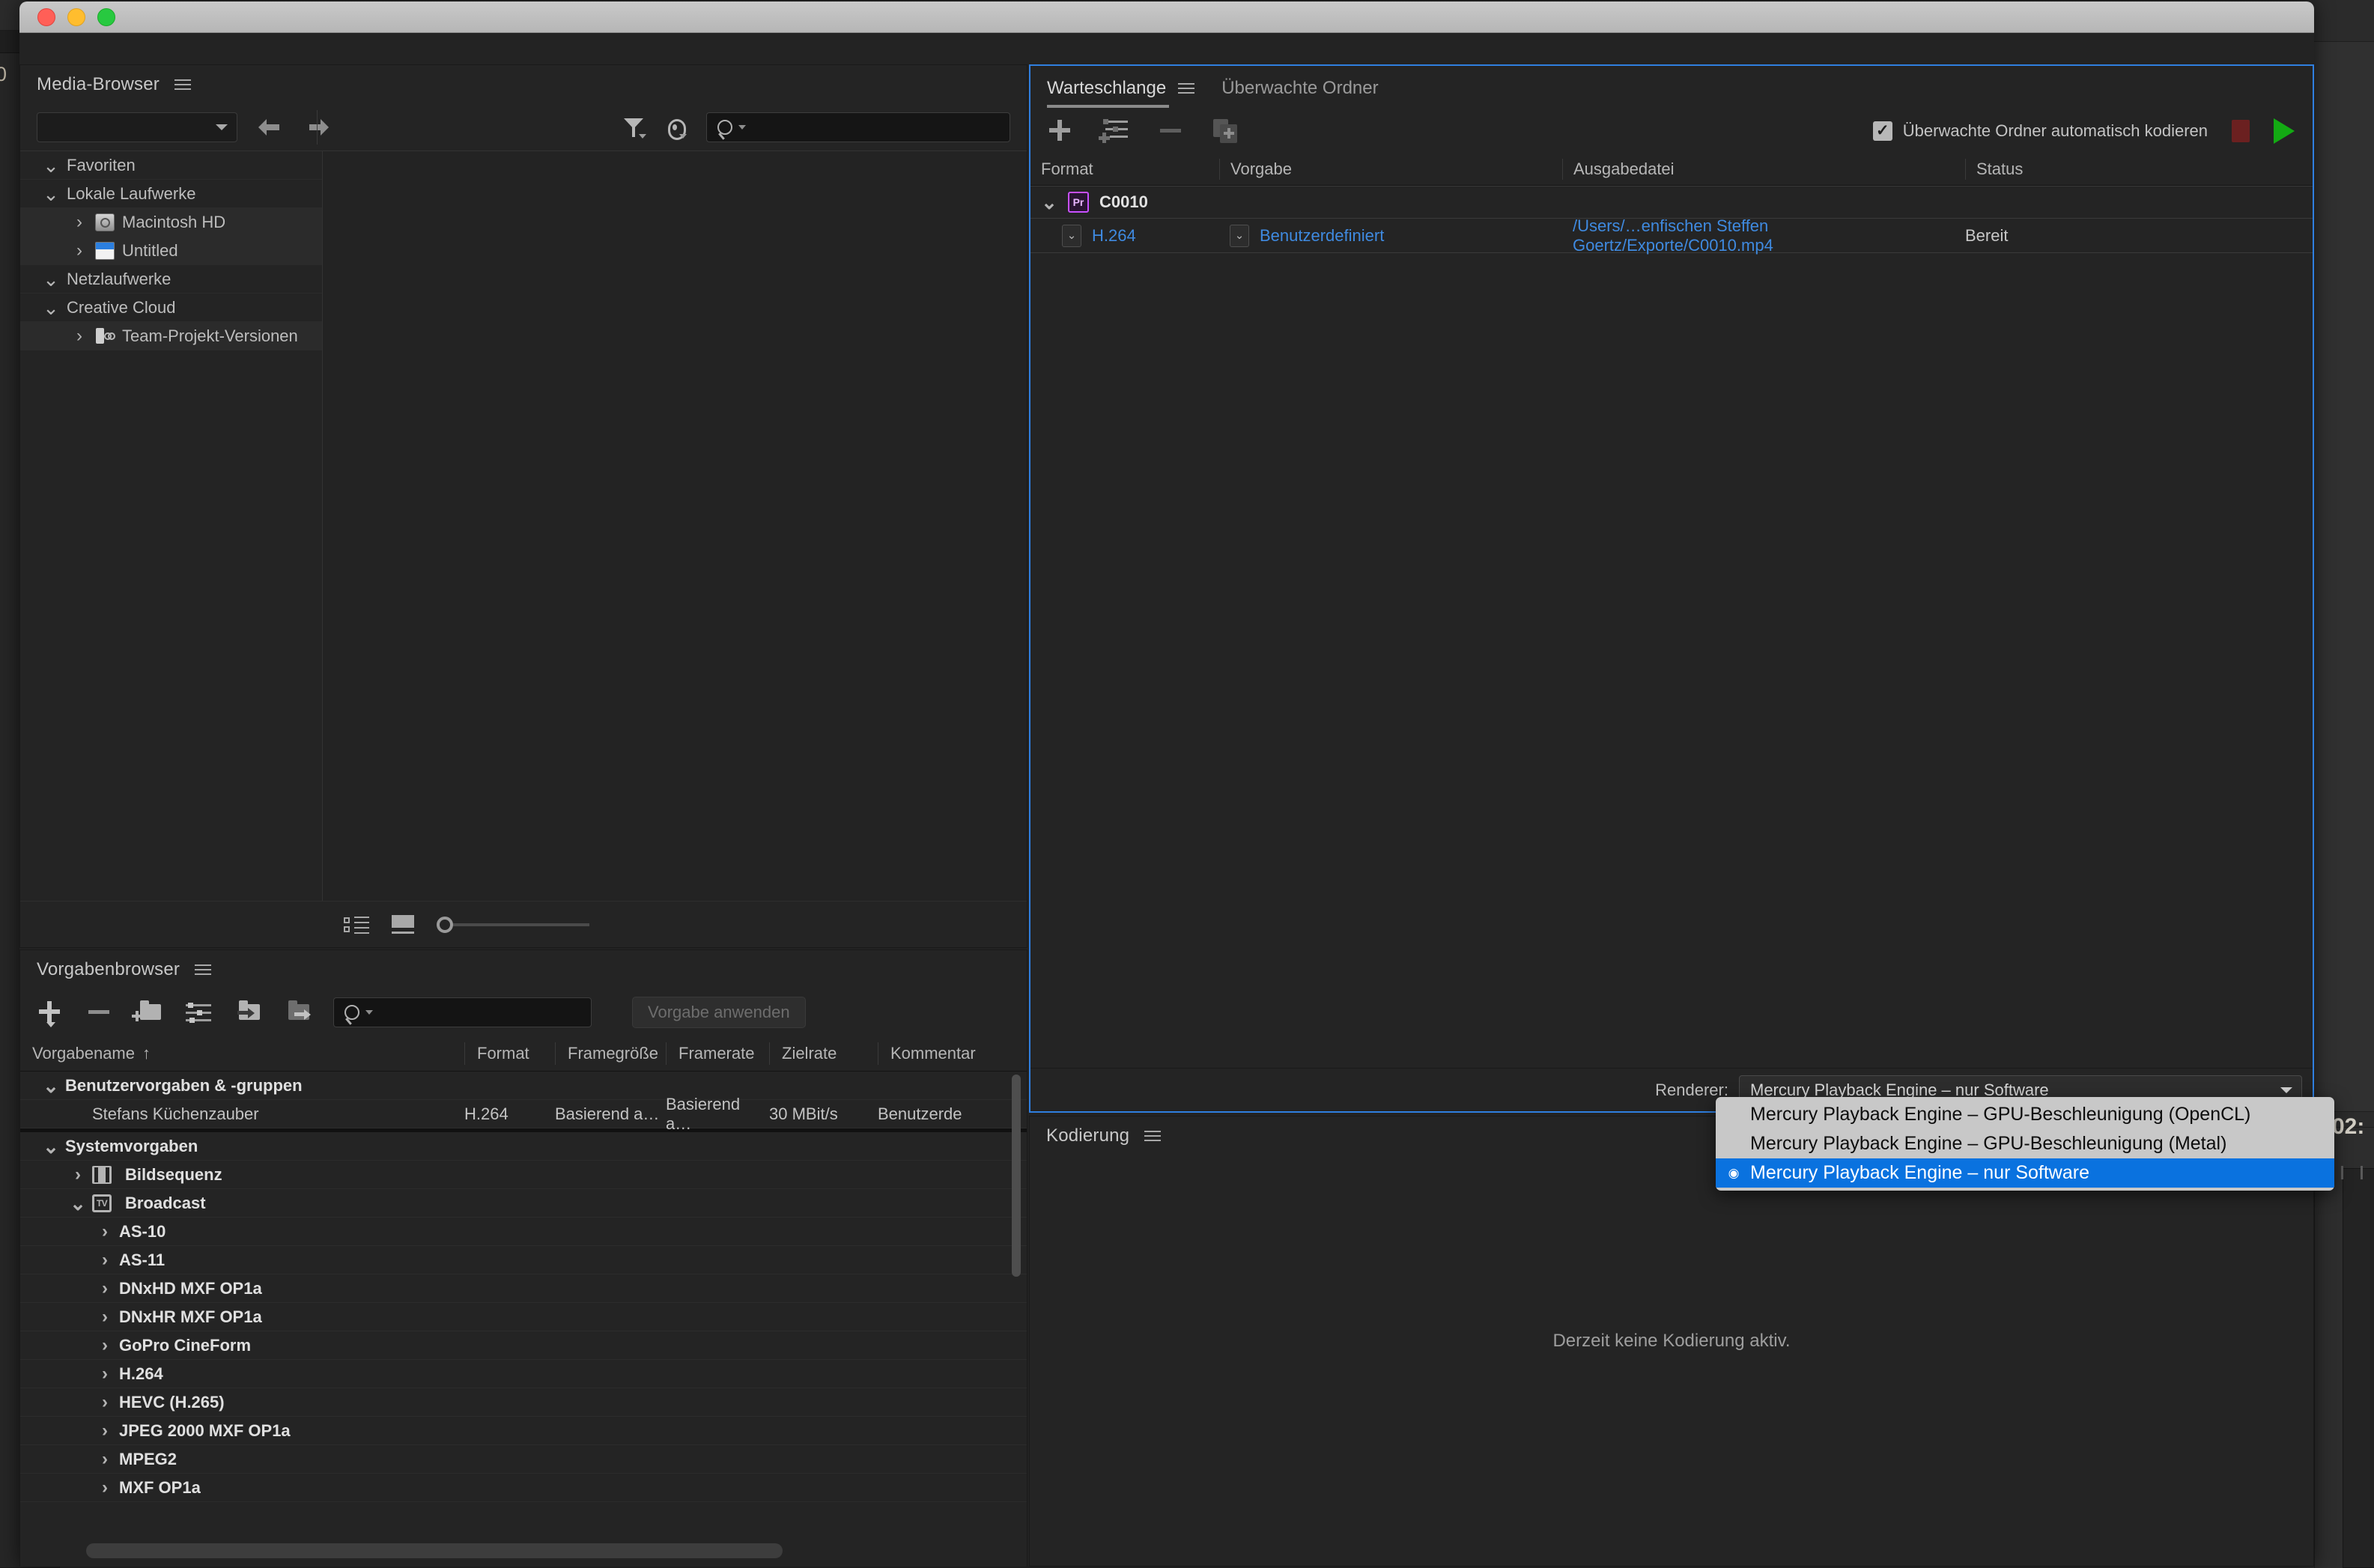 This screenshot has height=1568, width=2374. Describe the element at coordinates (523, 1289) in the screenshot. I see `preset-browser-group-row: › DNxHD MXF OP1a` at that location.